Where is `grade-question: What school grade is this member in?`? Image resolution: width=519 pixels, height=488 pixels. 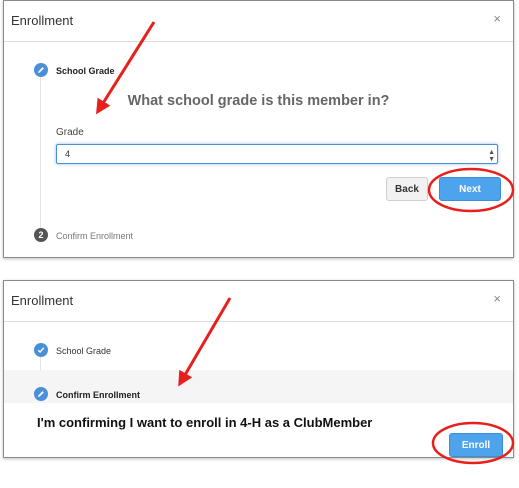 grade-question: What school grade is this member in? is located at coordinates (258, 101).